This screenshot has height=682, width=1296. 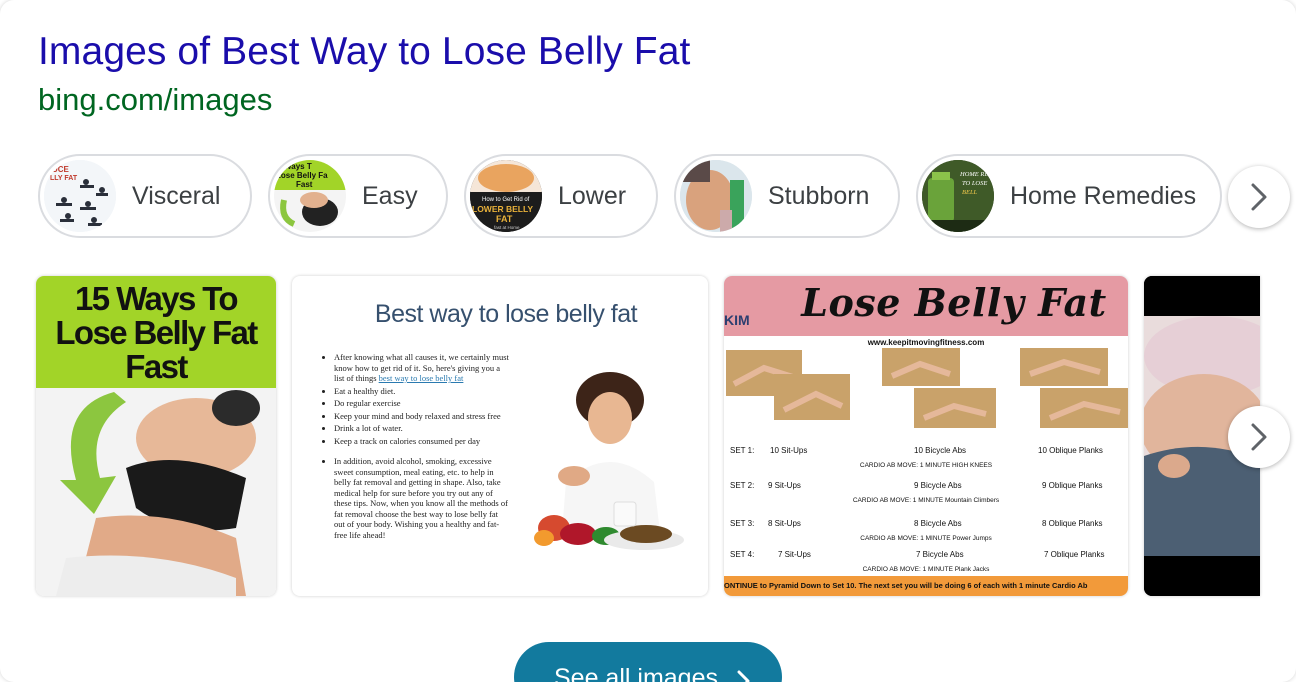 I want to click on tile-heading: Best way to lose belly fat, so click(x=506, y=314).